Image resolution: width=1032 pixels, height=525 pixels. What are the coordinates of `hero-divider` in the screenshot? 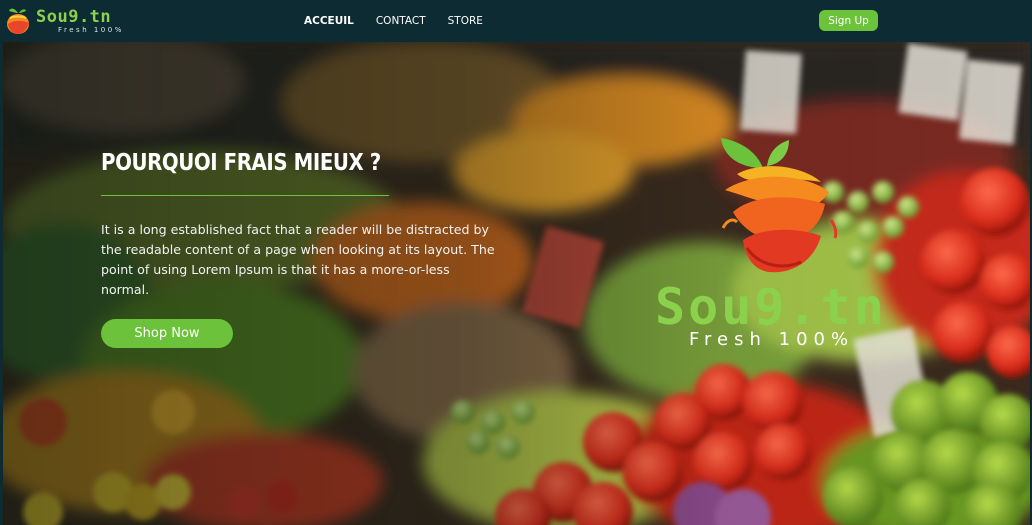 It's located at (245, 195).